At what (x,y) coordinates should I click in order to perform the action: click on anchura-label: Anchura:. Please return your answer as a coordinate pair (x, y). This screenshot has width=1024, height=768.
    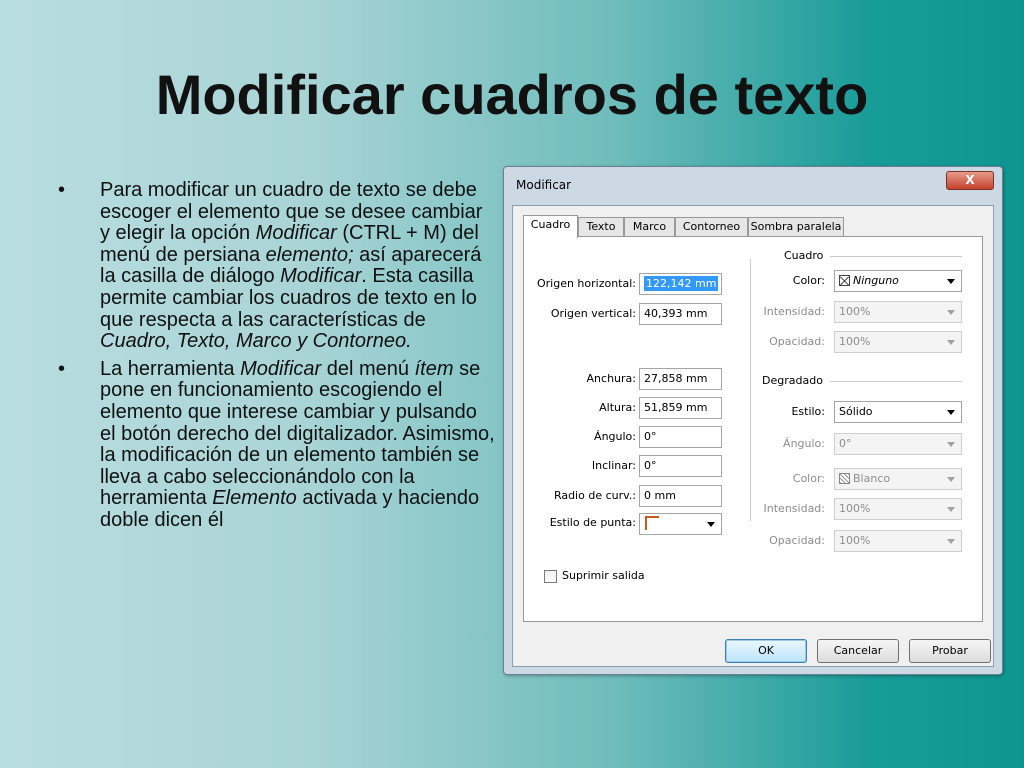
    Looking at the image, I should click on (611, 378).